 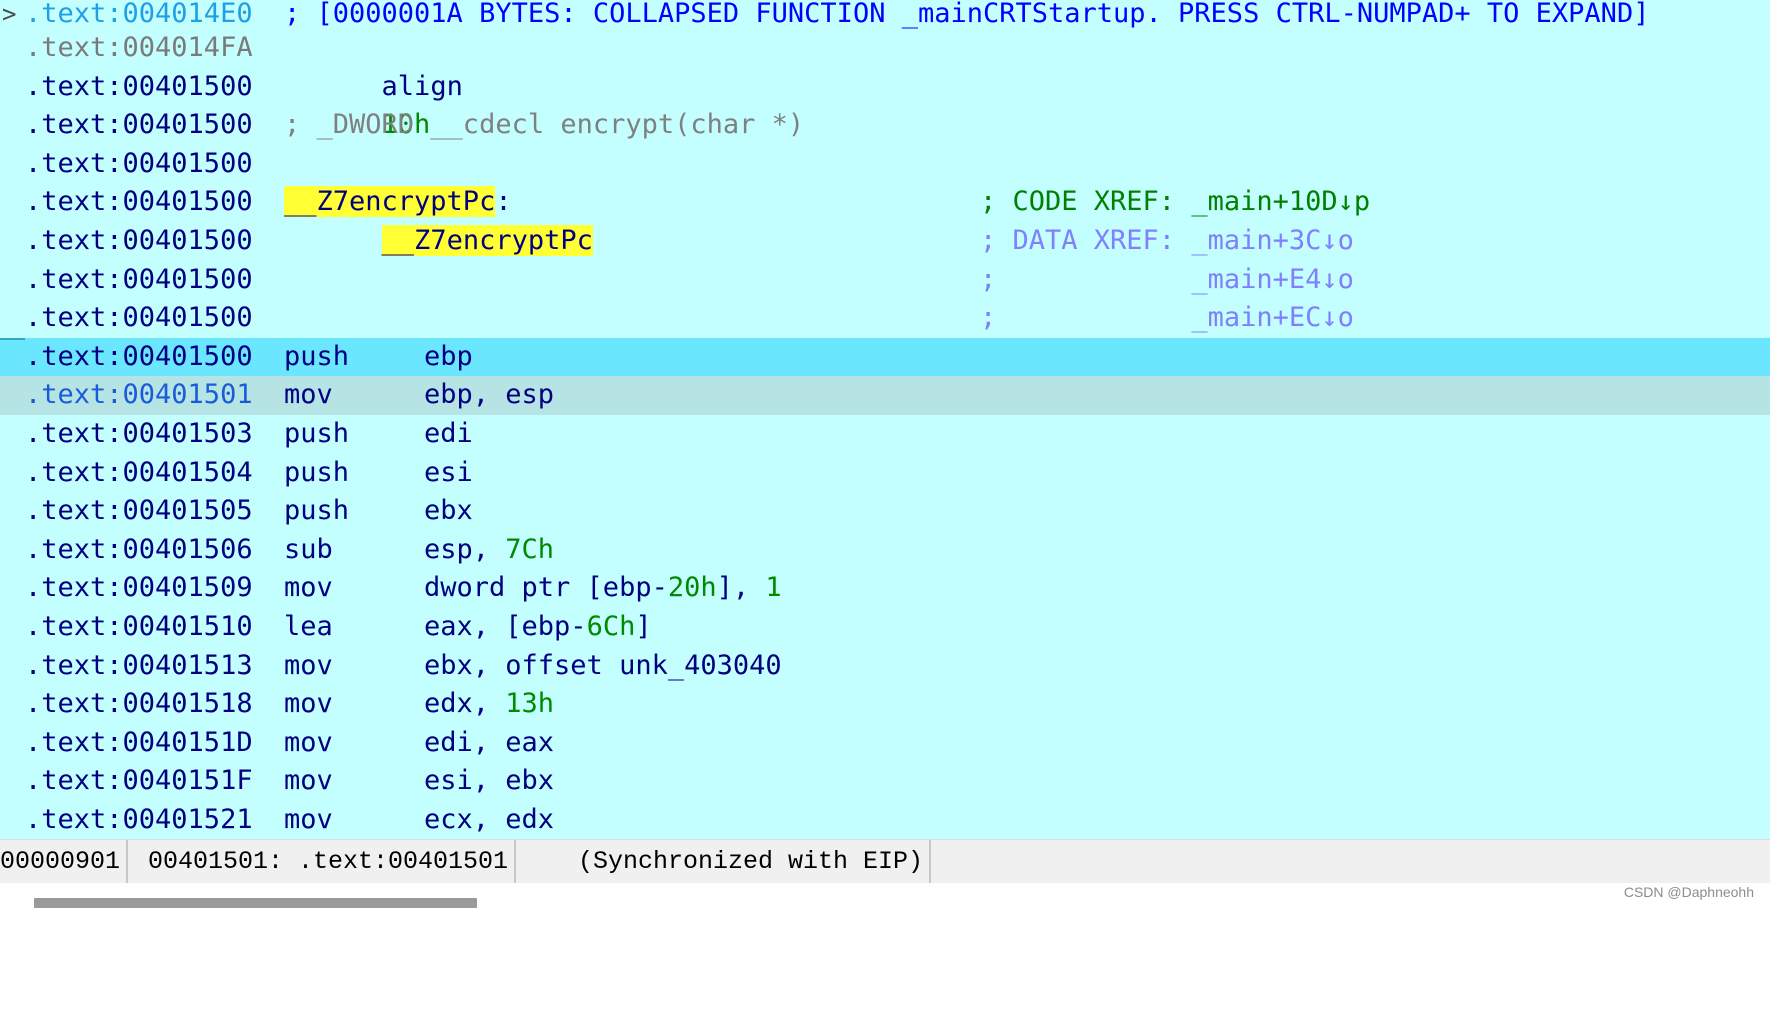 I want to click on operands: edi, so click(x=448, y=434).